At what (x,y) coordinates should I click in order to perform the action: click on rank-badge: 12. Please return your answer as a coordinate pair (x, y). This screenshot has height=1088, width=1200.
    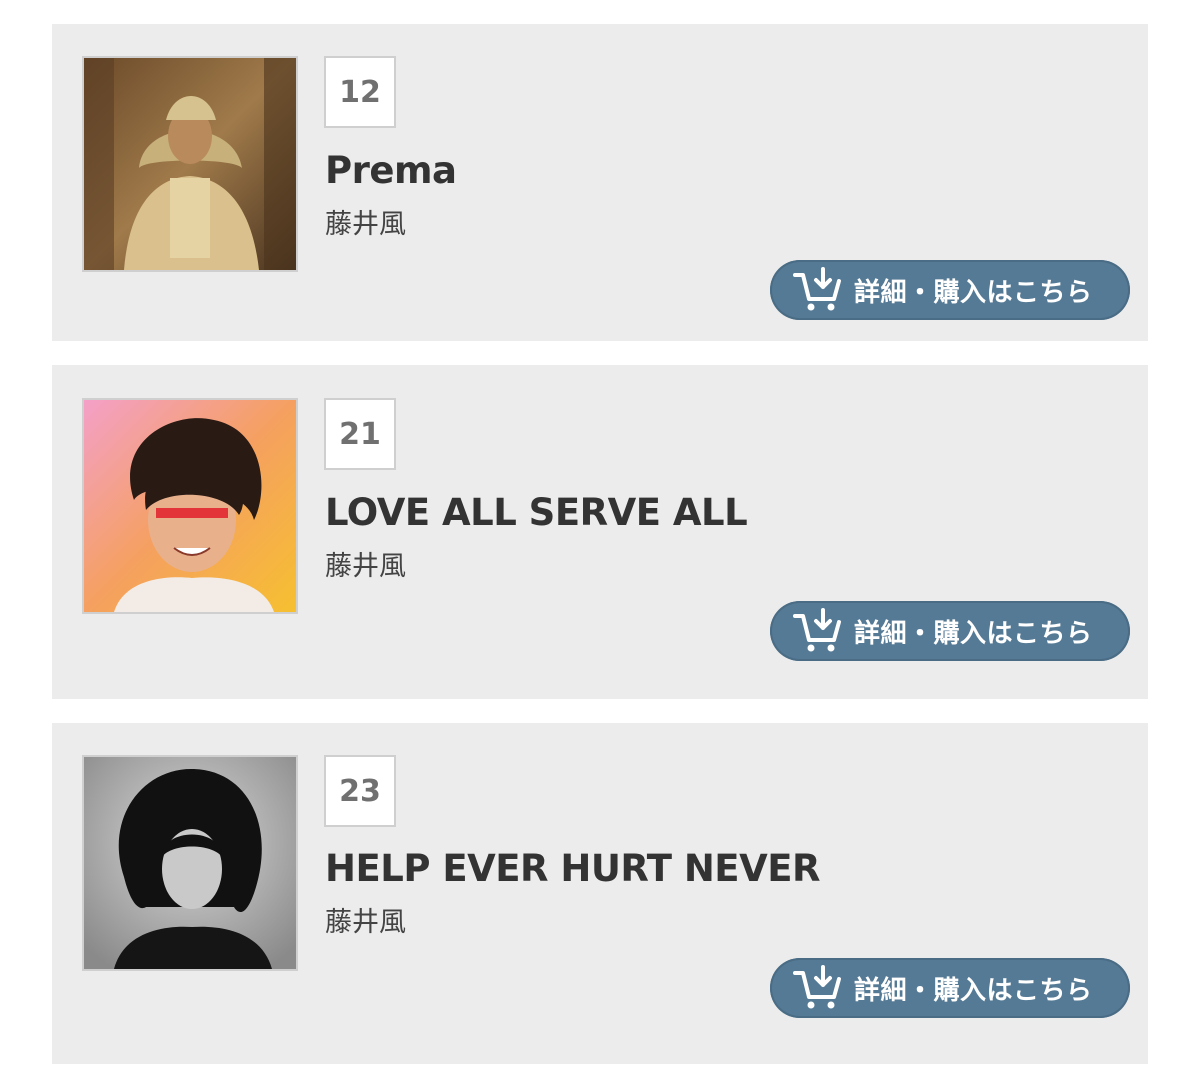
    Looking at the image, I should click on (360, 92).